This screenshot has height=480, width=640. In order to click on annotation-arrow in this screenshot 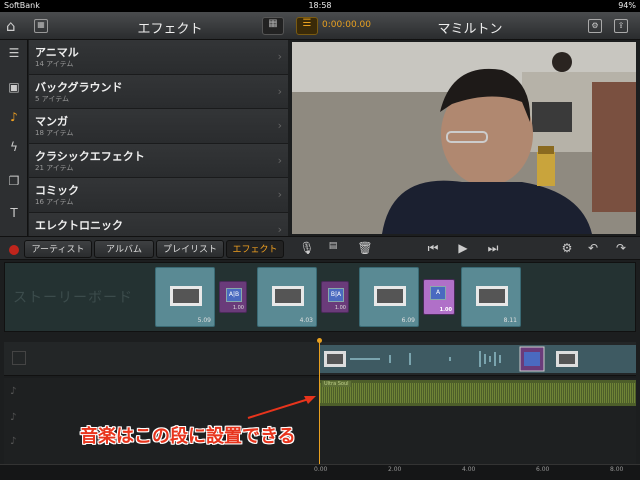, I will do `click(281, 407)`.